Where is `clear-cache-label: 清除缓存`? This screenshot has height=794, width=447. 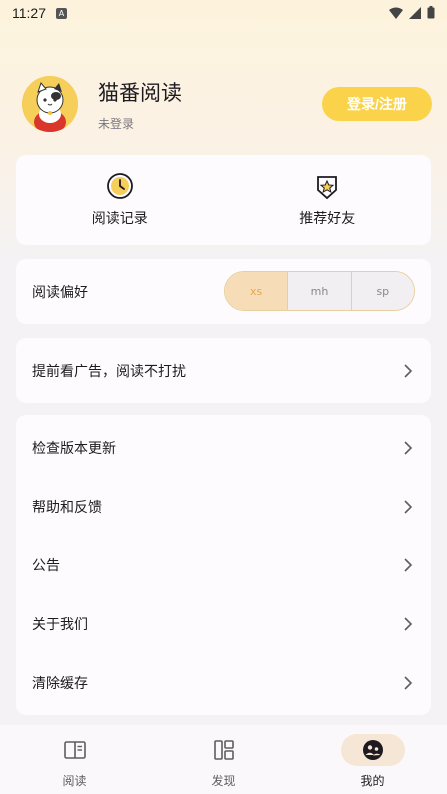 clear-cache-label: 清除缓存 is located at coordinates (60, 683).